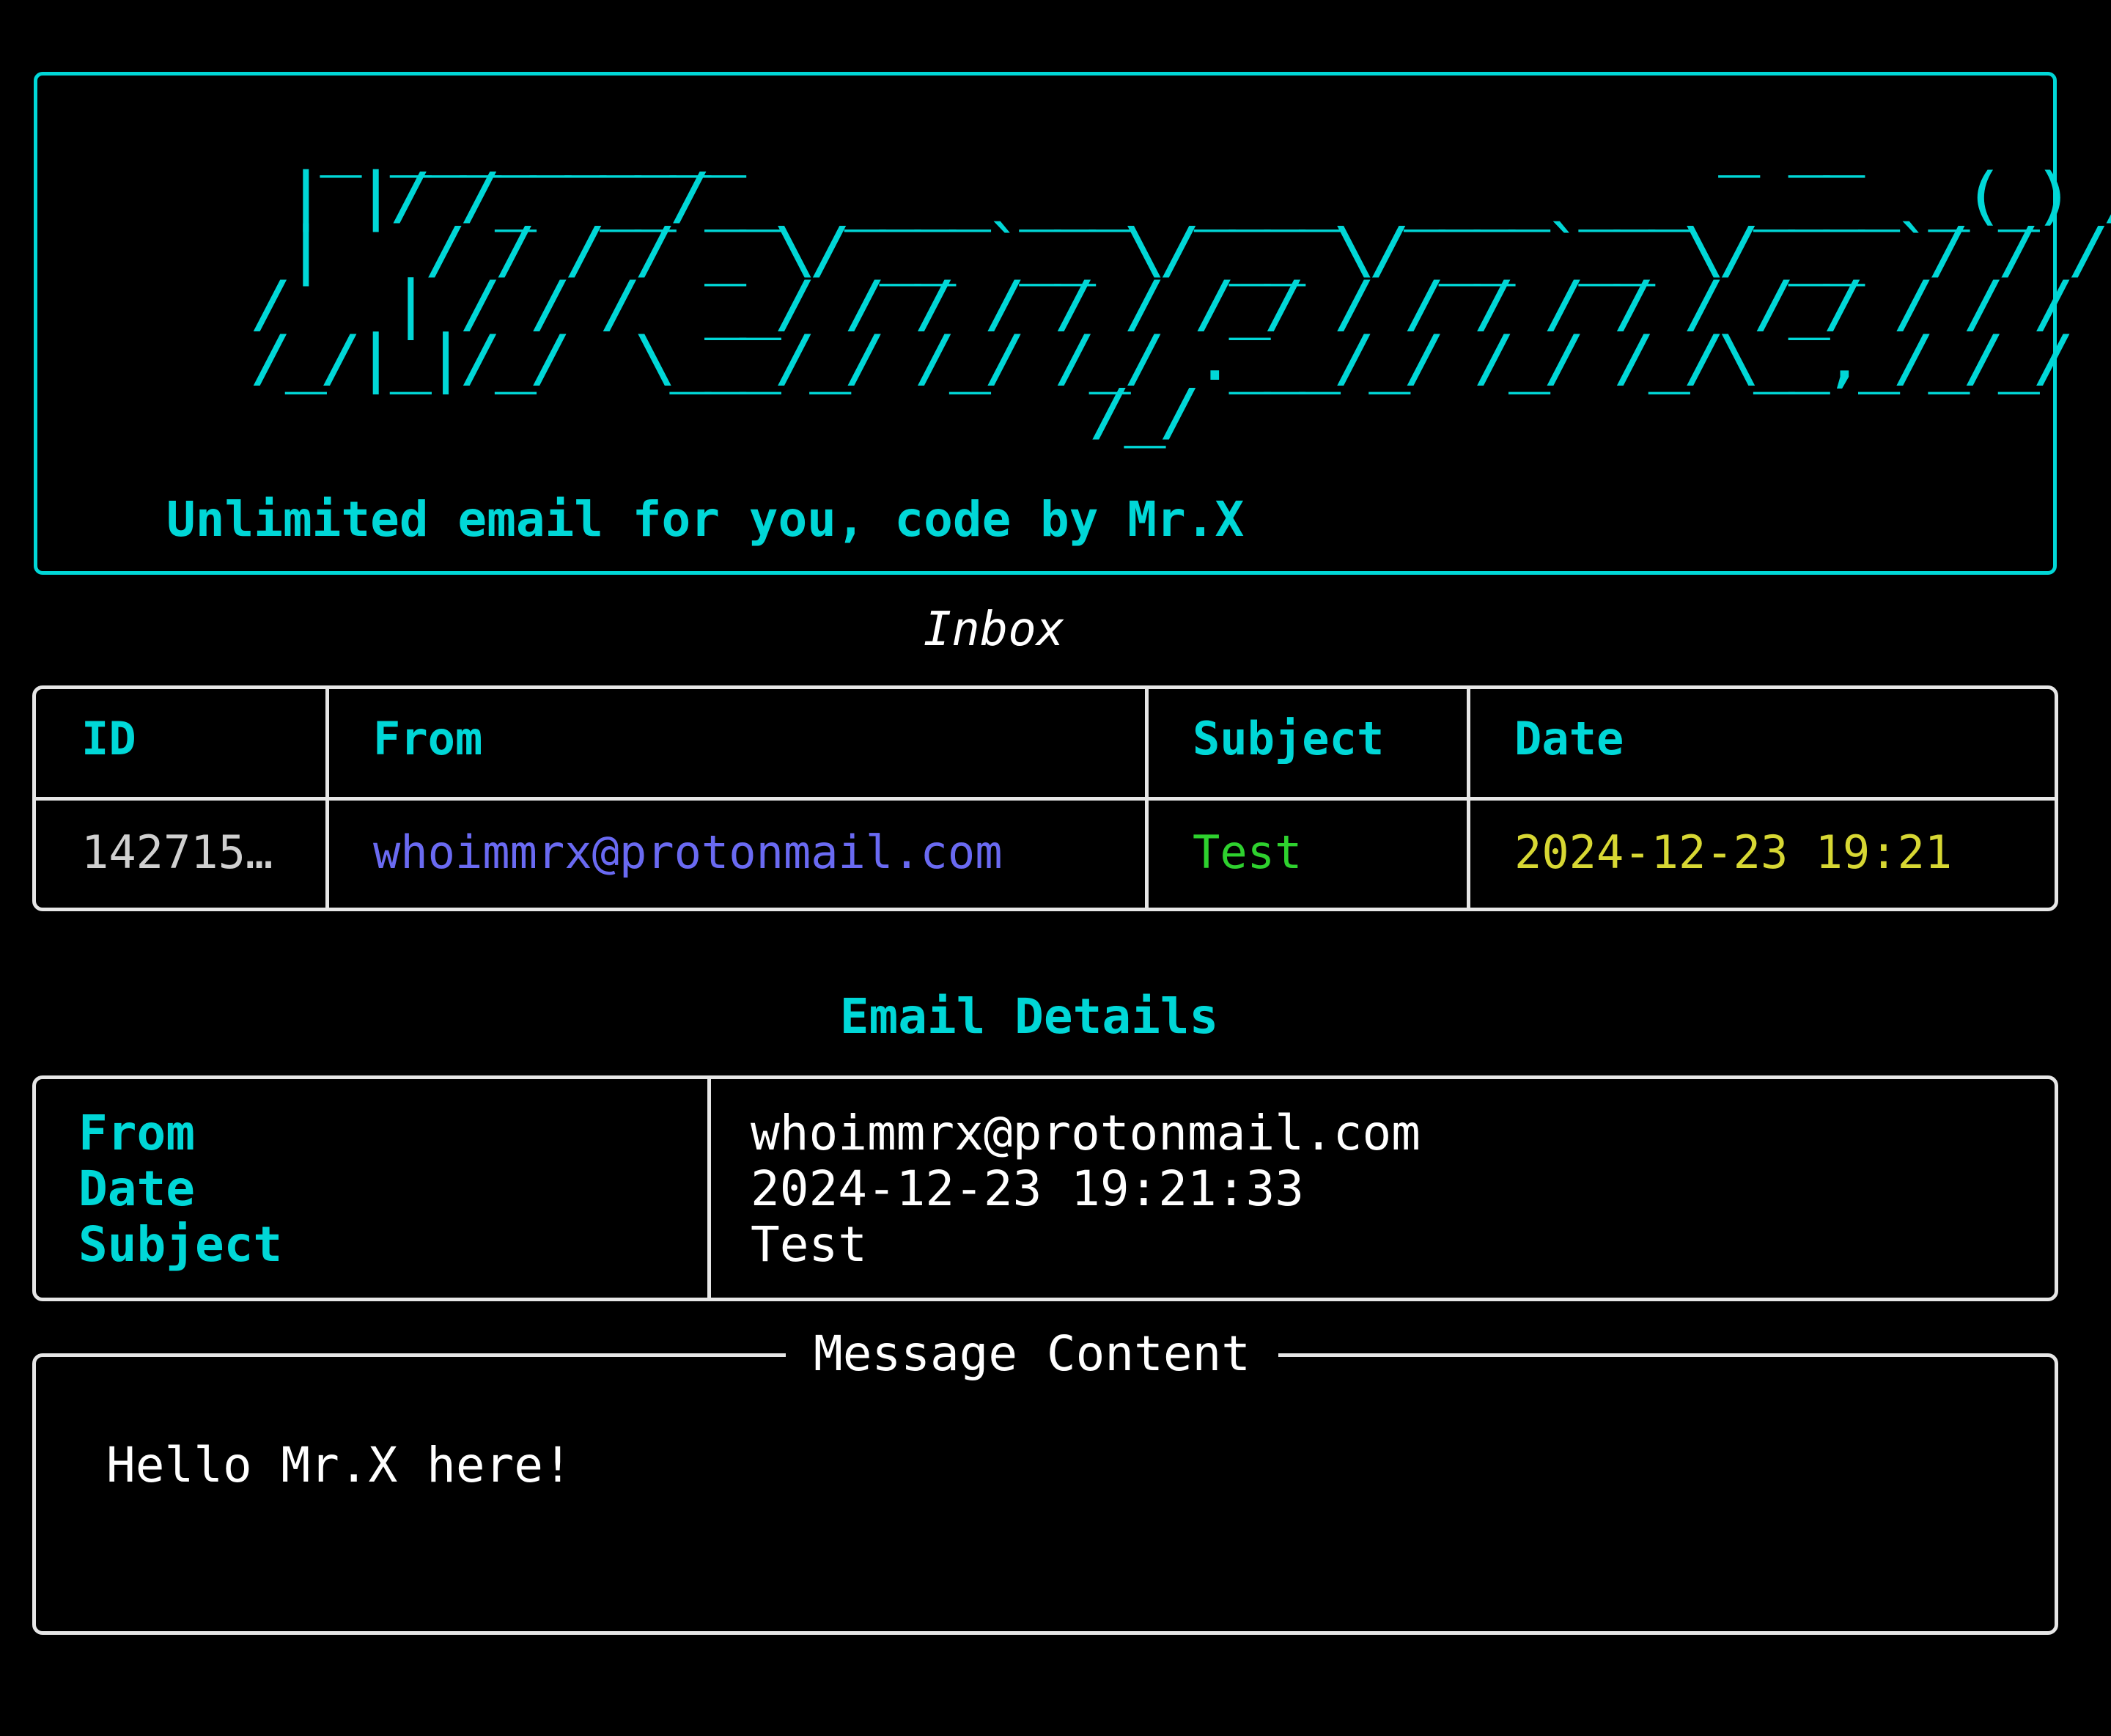 This screenshot has width=2111, height=1736. What do you see at coordinates (1029, 1016) in the screenshot?
I see `details-title: Email Details` at bounding box center [1029, 1016].